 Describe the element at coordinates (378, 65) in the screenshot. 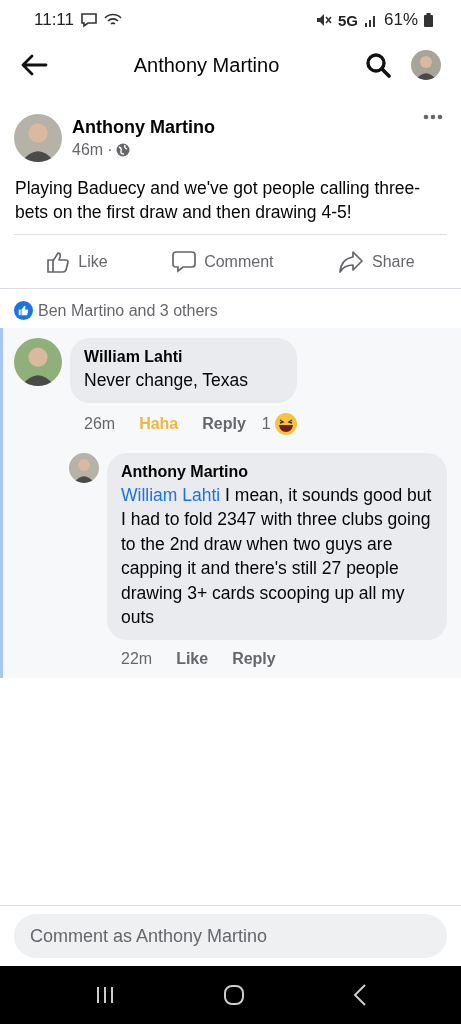

I see `search-button` at that location.